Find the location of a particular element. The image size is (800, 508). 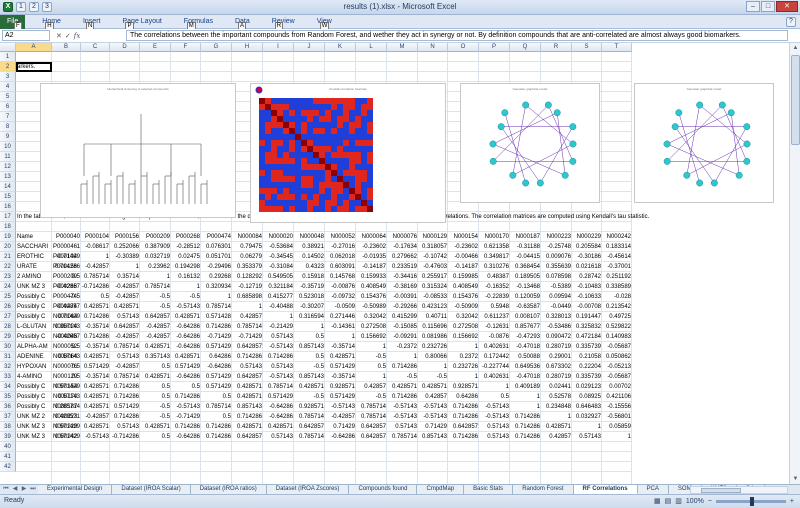

correlation-cell: 0.050862 is located at coordinates (617, 357).